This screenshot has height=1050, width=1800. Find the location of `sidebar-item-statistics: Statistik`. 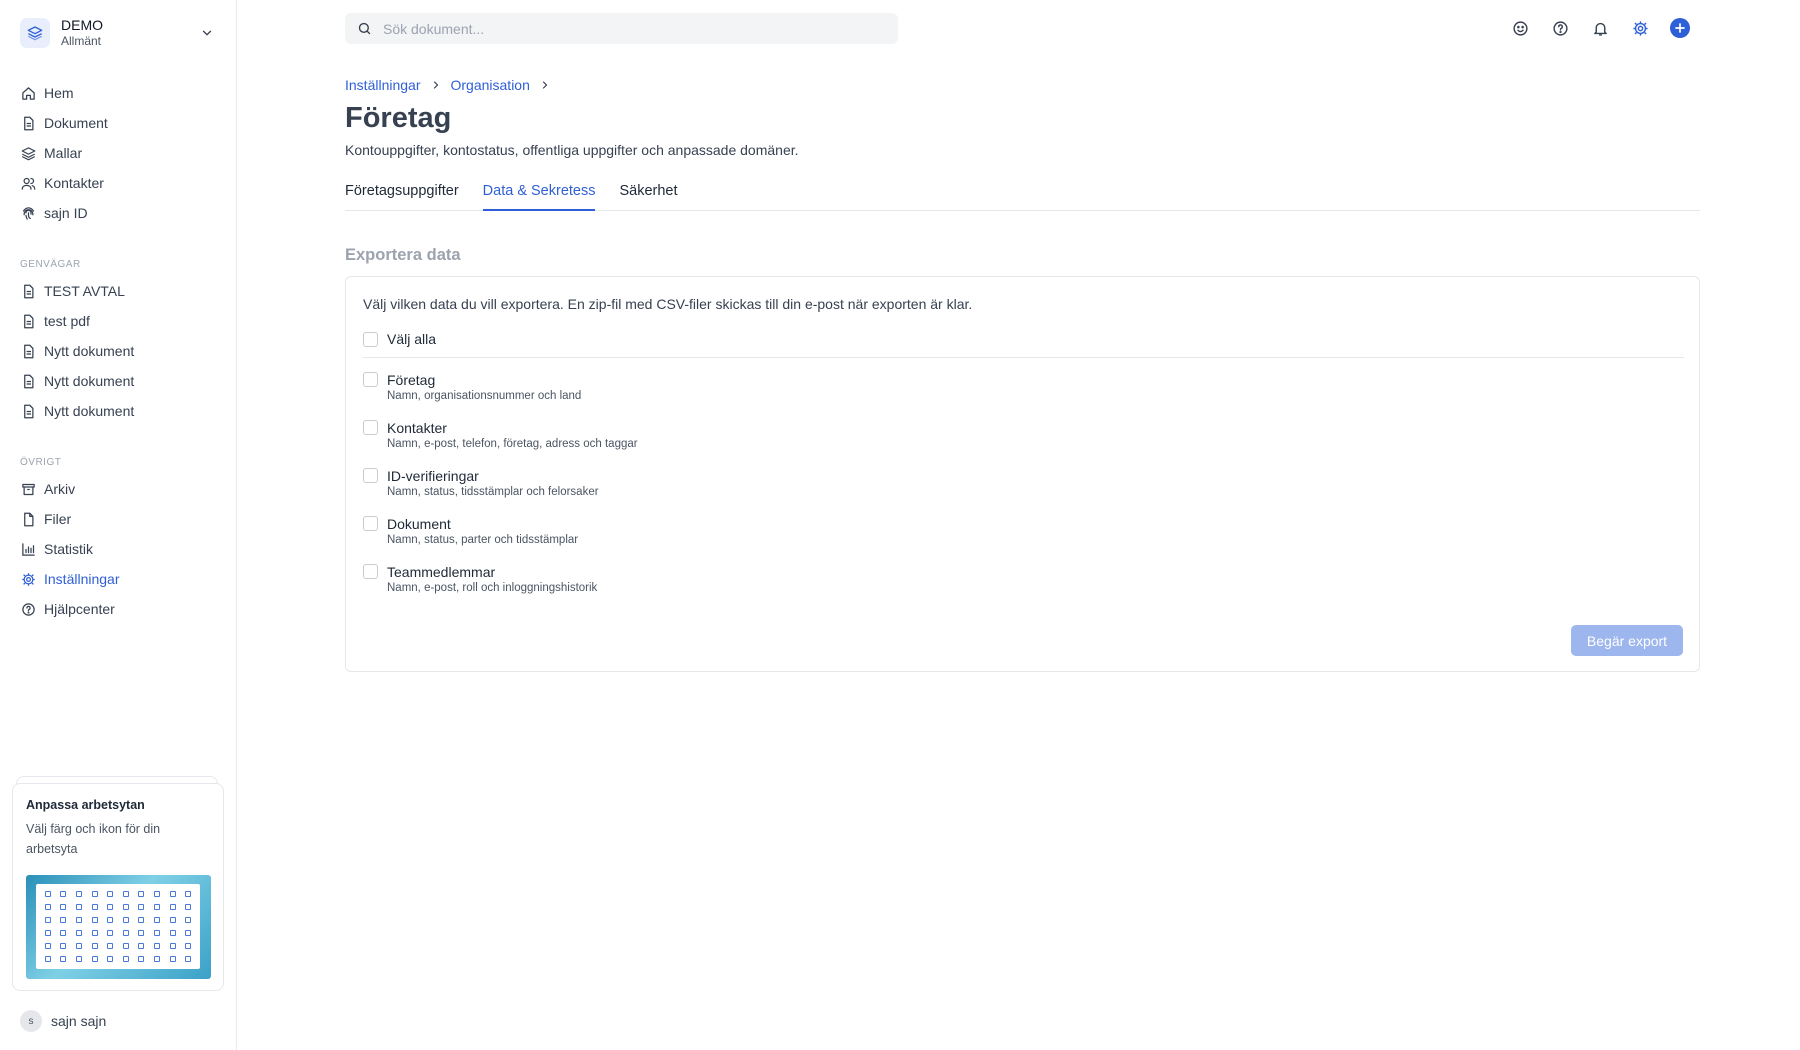

sidebar-item-statistics: Statistik is located at coordinates (118, 549).